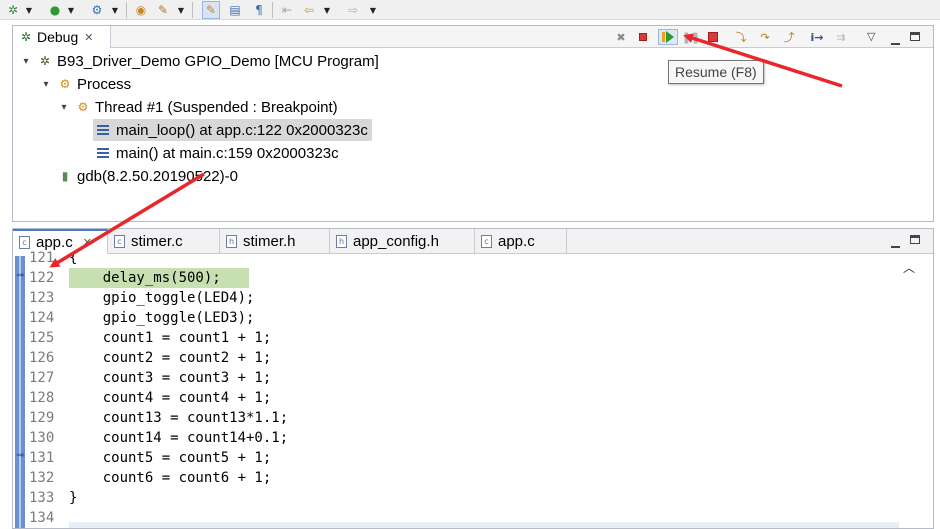 The image size is (940, 529). I want to click on tab-debug-label: Debug, so click(58, 37).